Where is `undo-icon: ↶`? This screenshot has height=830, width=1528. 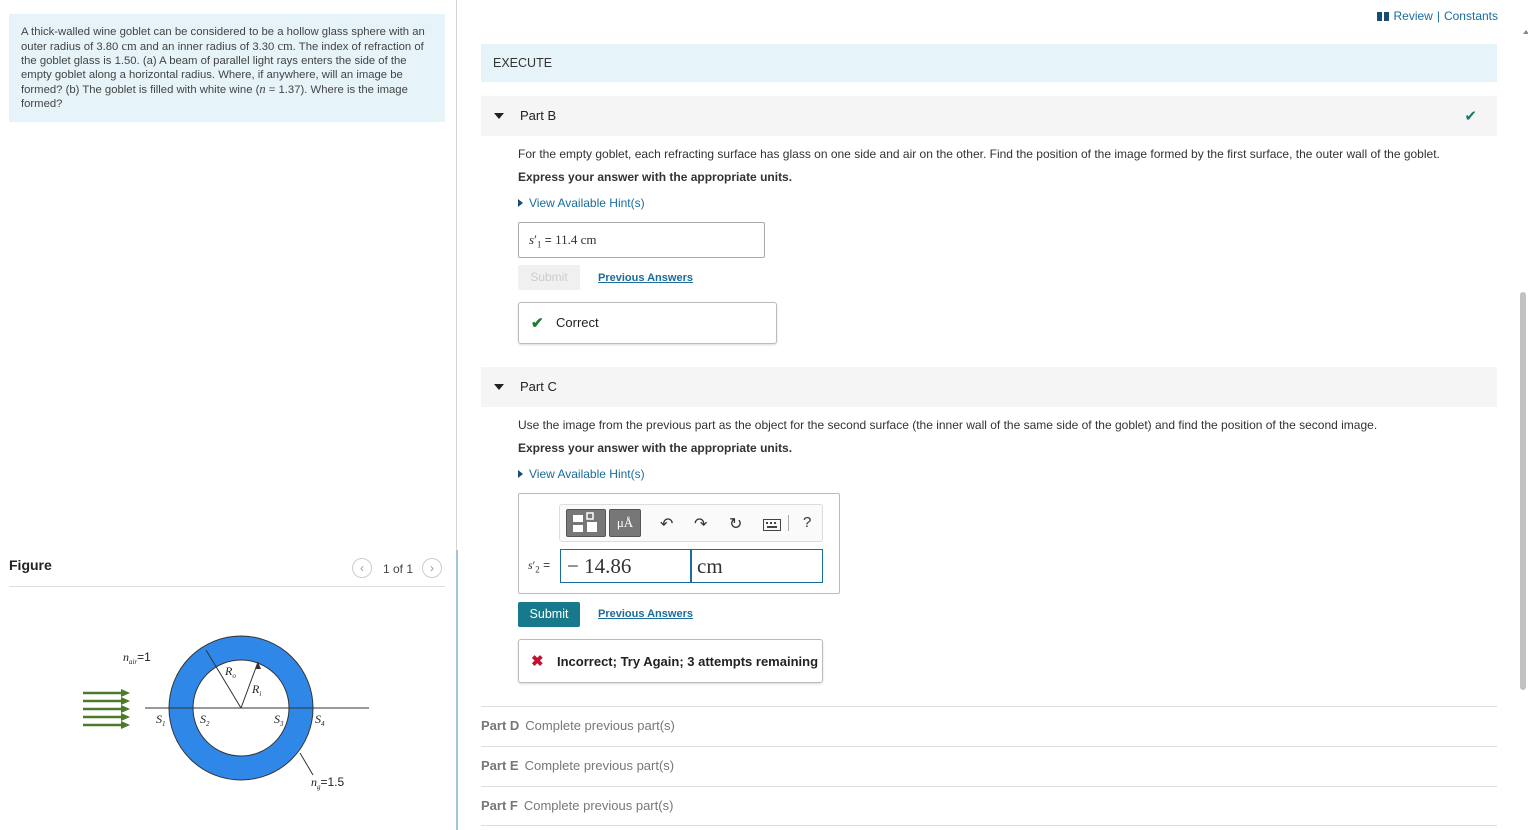
undo-icon: ↶ is located at coordinates (666, 524).